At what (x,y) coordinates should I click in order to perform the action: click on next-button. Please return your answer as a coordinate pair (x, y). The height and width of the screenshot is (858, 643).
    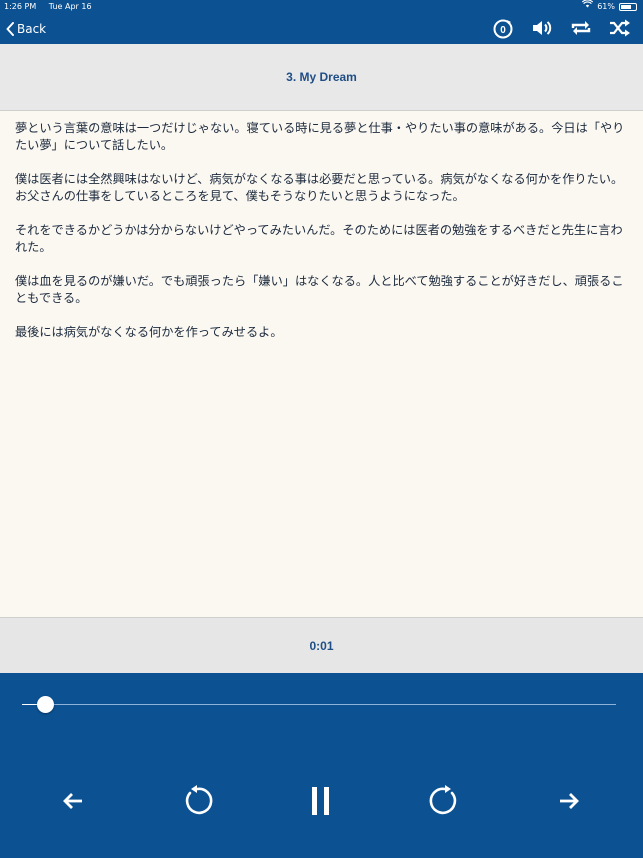
    Looking at the image, I should click on (569, 801).